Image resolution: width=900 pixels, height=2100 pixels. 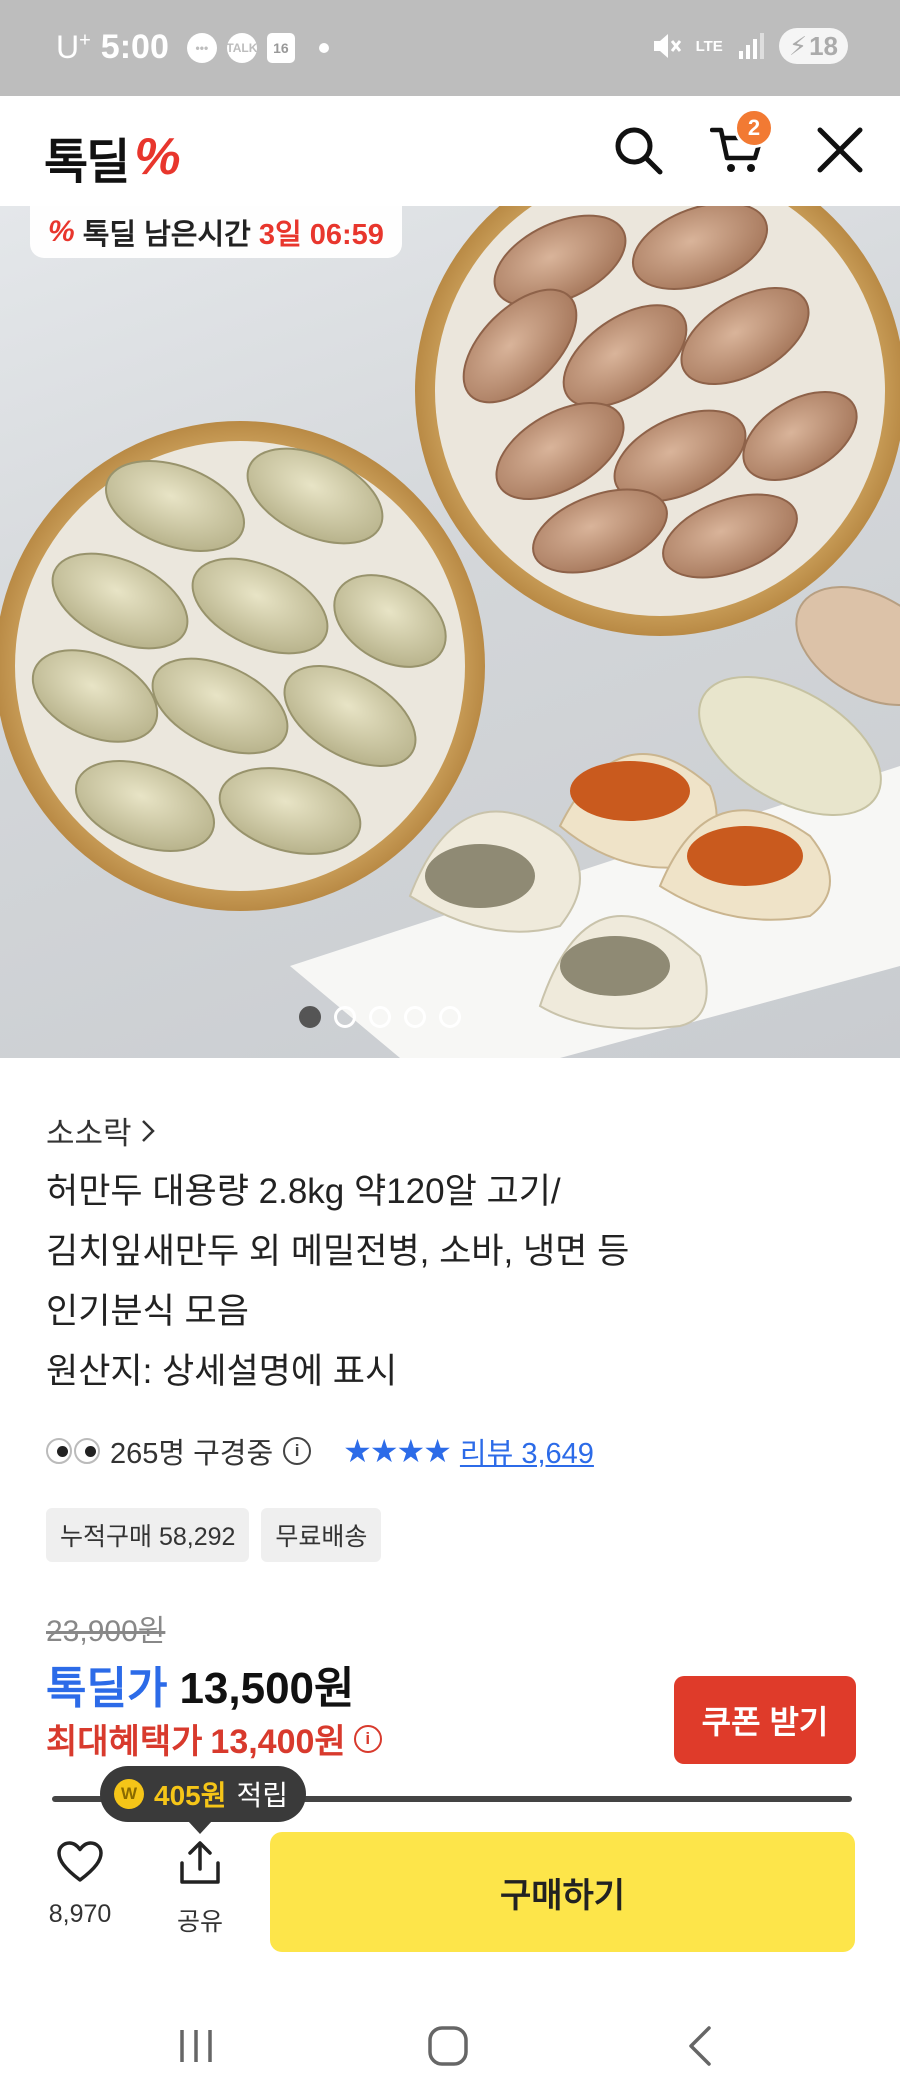 I want to click on cart-button: 2, so click(x=741, y=144).